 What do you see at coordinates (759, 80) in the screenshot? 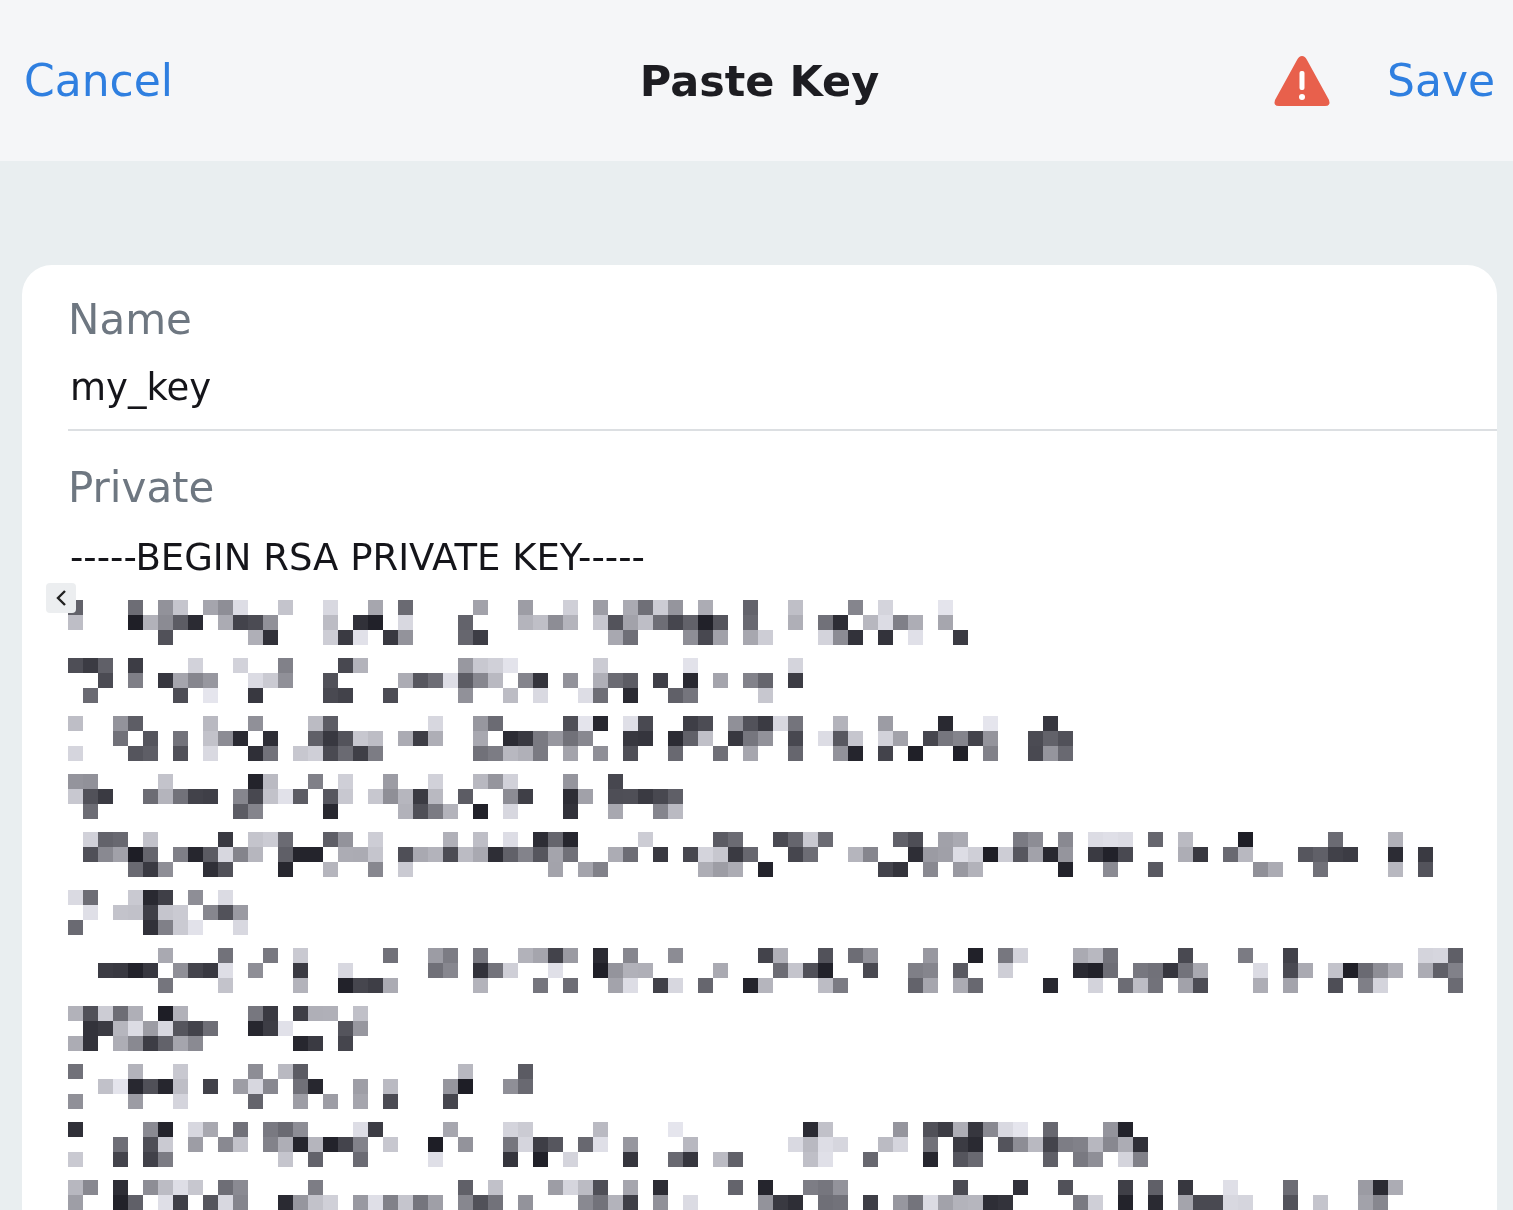
I see `screen-title: Paste Key` at bounding box center [759, 80].